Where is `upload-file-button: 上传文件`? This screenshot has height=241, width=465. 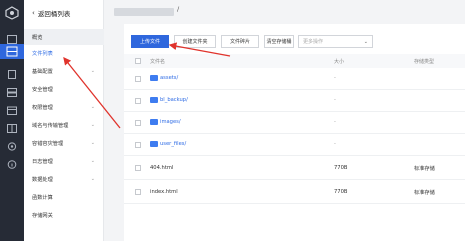
upload-file-button: 上传文件 is located at coordinates (150, 41).